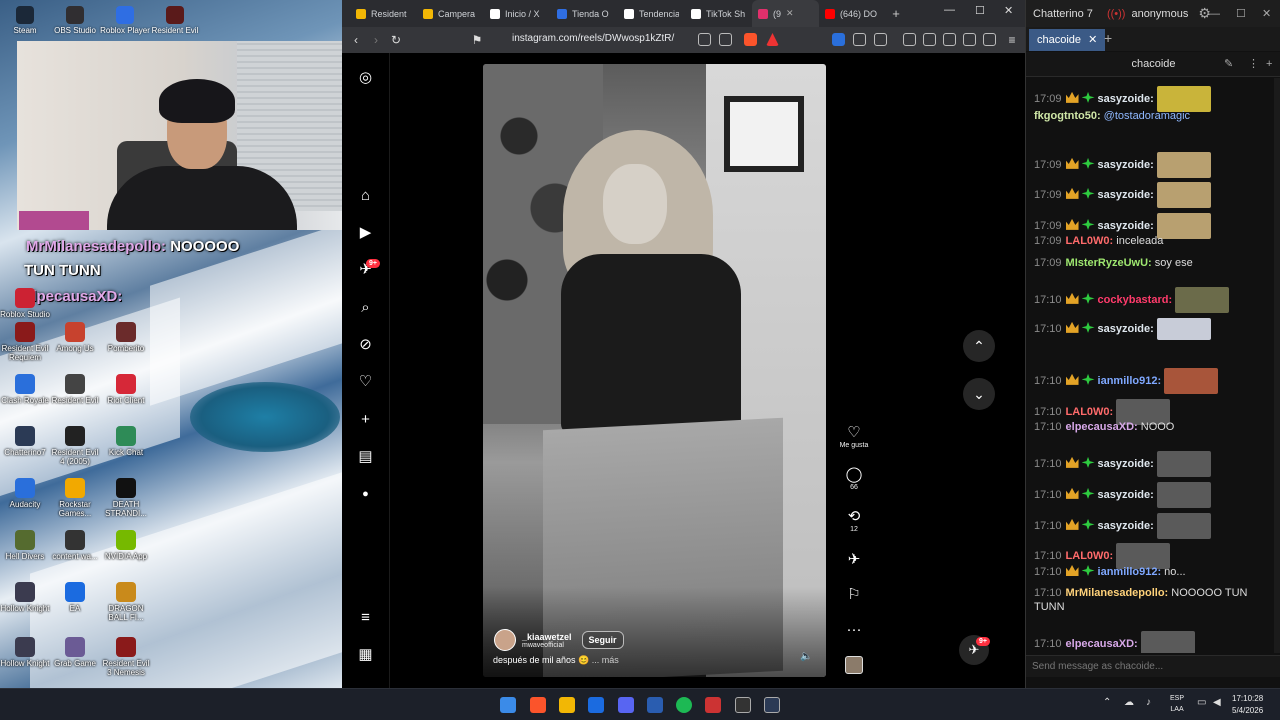  Describe the element at coordinates (365, 419) in the screenshot. I see `create-icon: +` at that location.